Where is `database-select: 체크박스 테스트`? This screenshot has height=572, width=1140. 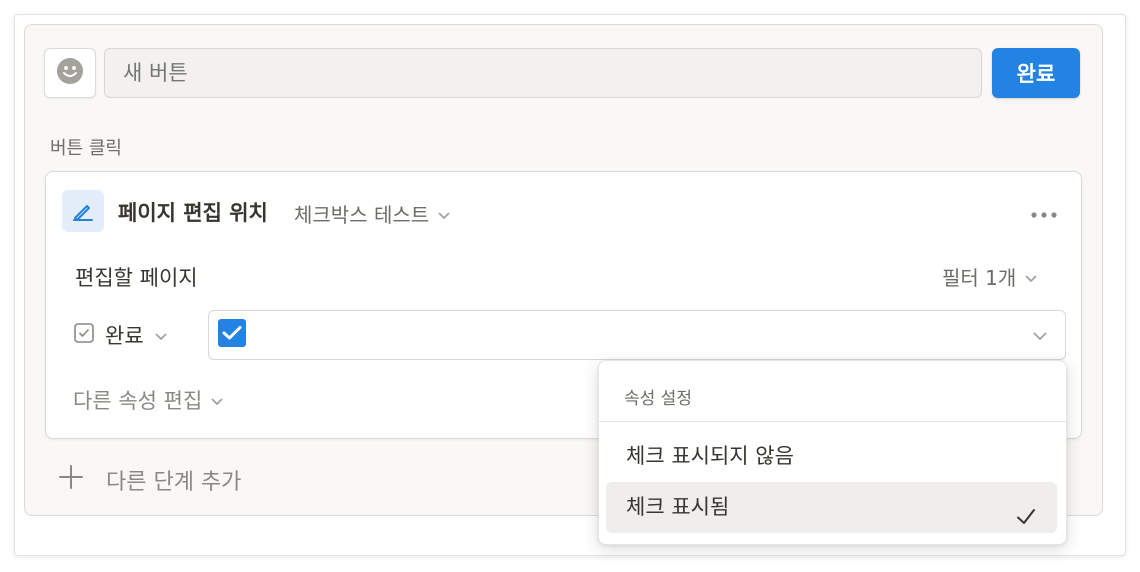
database-select: 체크박스 테스트 is located at coordinates (372, 213).